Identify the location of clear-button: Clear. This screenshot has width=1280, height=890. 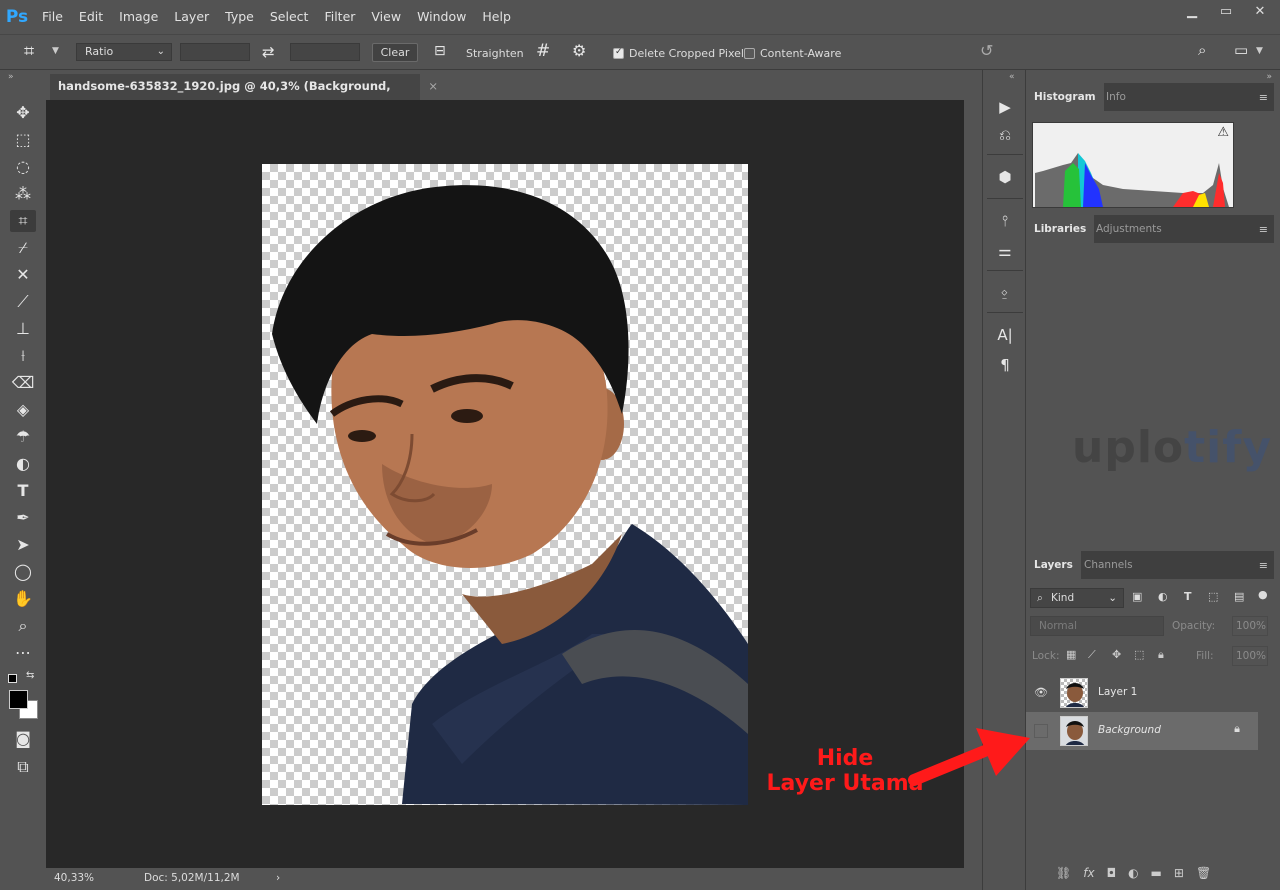
(395, 52).